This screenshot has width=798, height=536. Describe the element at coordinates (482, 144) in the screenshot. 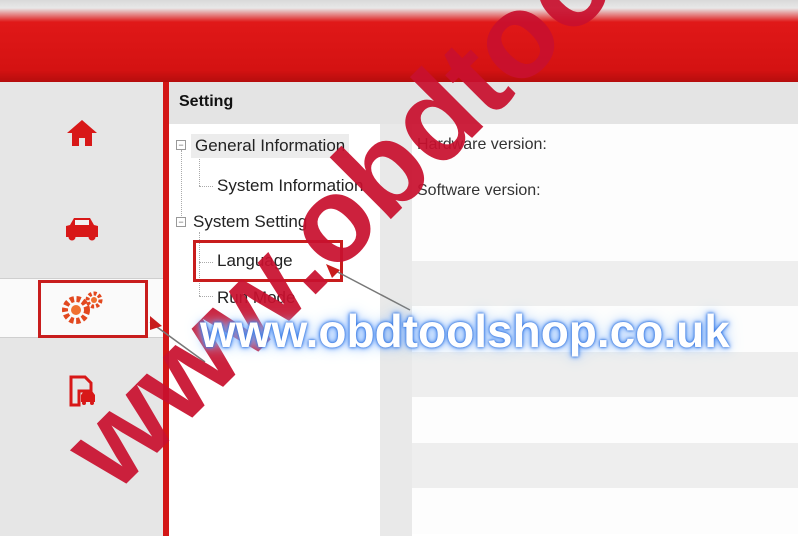

I see `hardware-version-label: Hardware version:` at that location.